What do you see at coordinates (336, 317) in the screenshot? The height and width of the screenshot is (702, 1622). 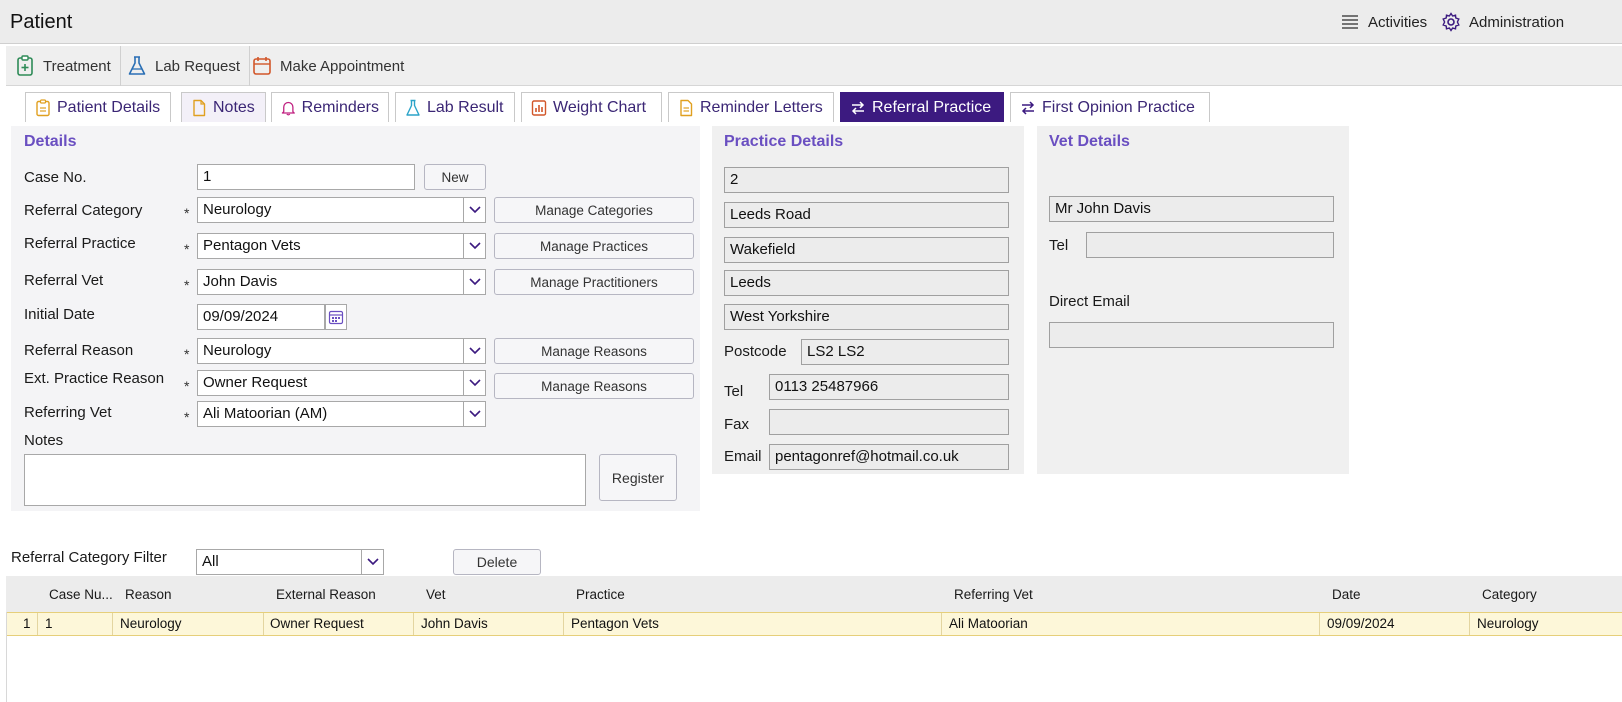 I see `date-picker-button` at bounding box center [336, 317].